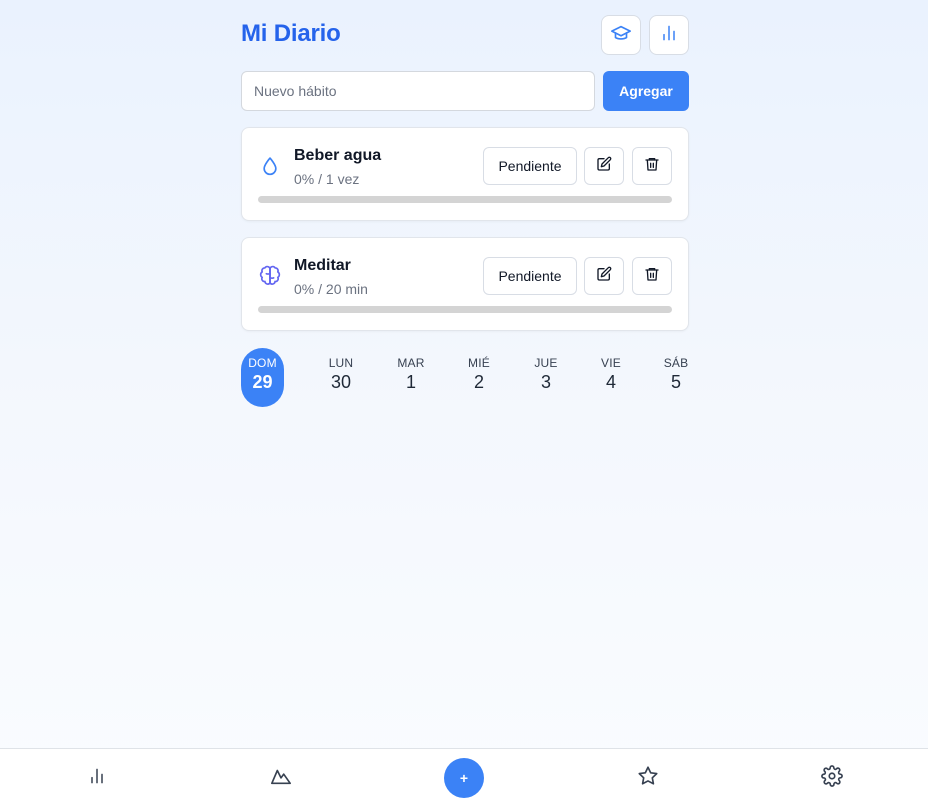 Image resolution: width=928 pixels, height=803 pixels. I want to click on day-name: MAR, so click(411, 363).